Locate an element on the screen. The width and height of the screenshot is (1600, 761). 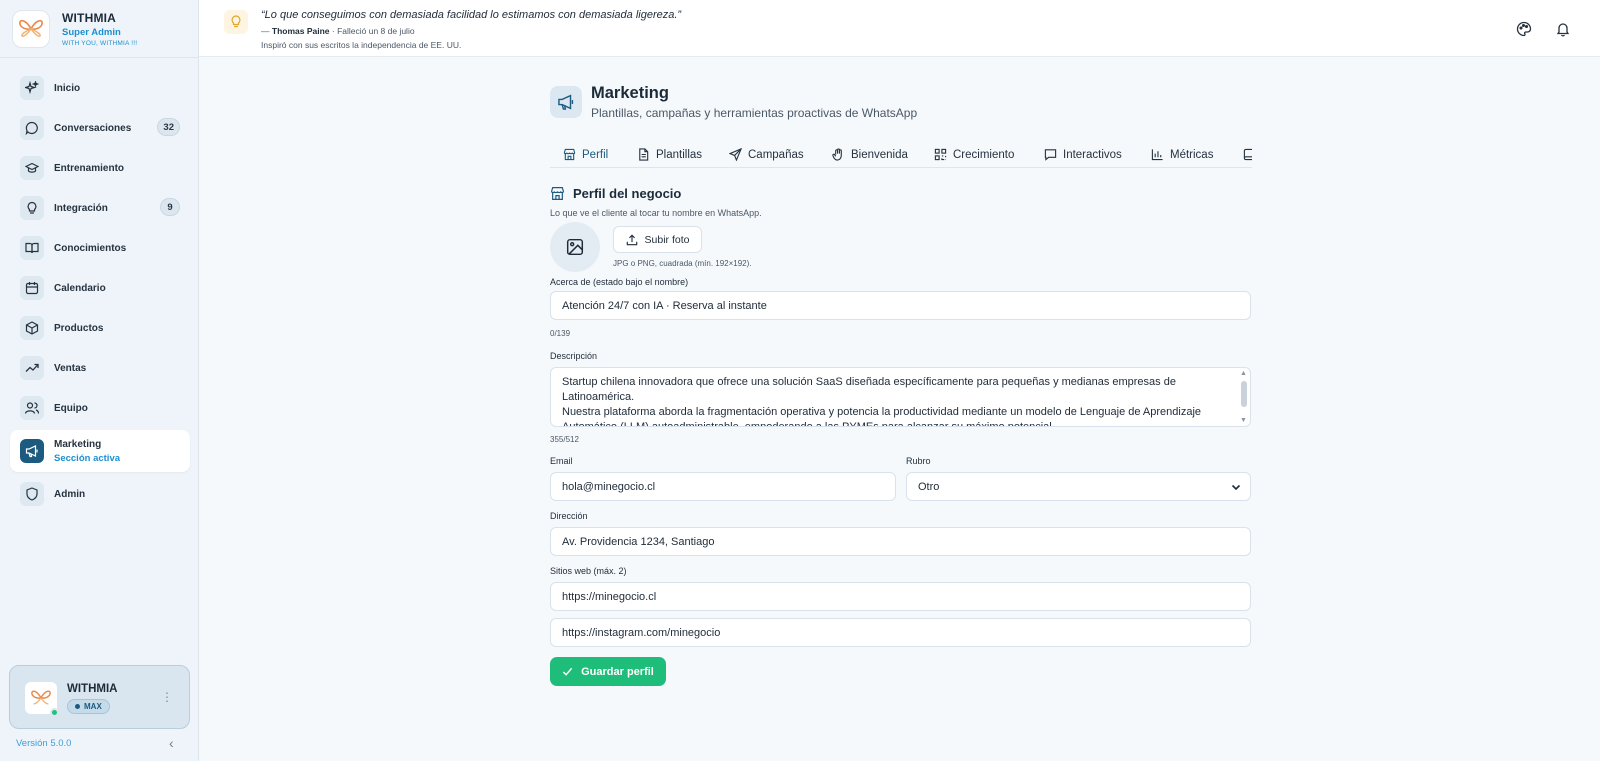
category-select: Otro is located at coordinates (1078, 486).